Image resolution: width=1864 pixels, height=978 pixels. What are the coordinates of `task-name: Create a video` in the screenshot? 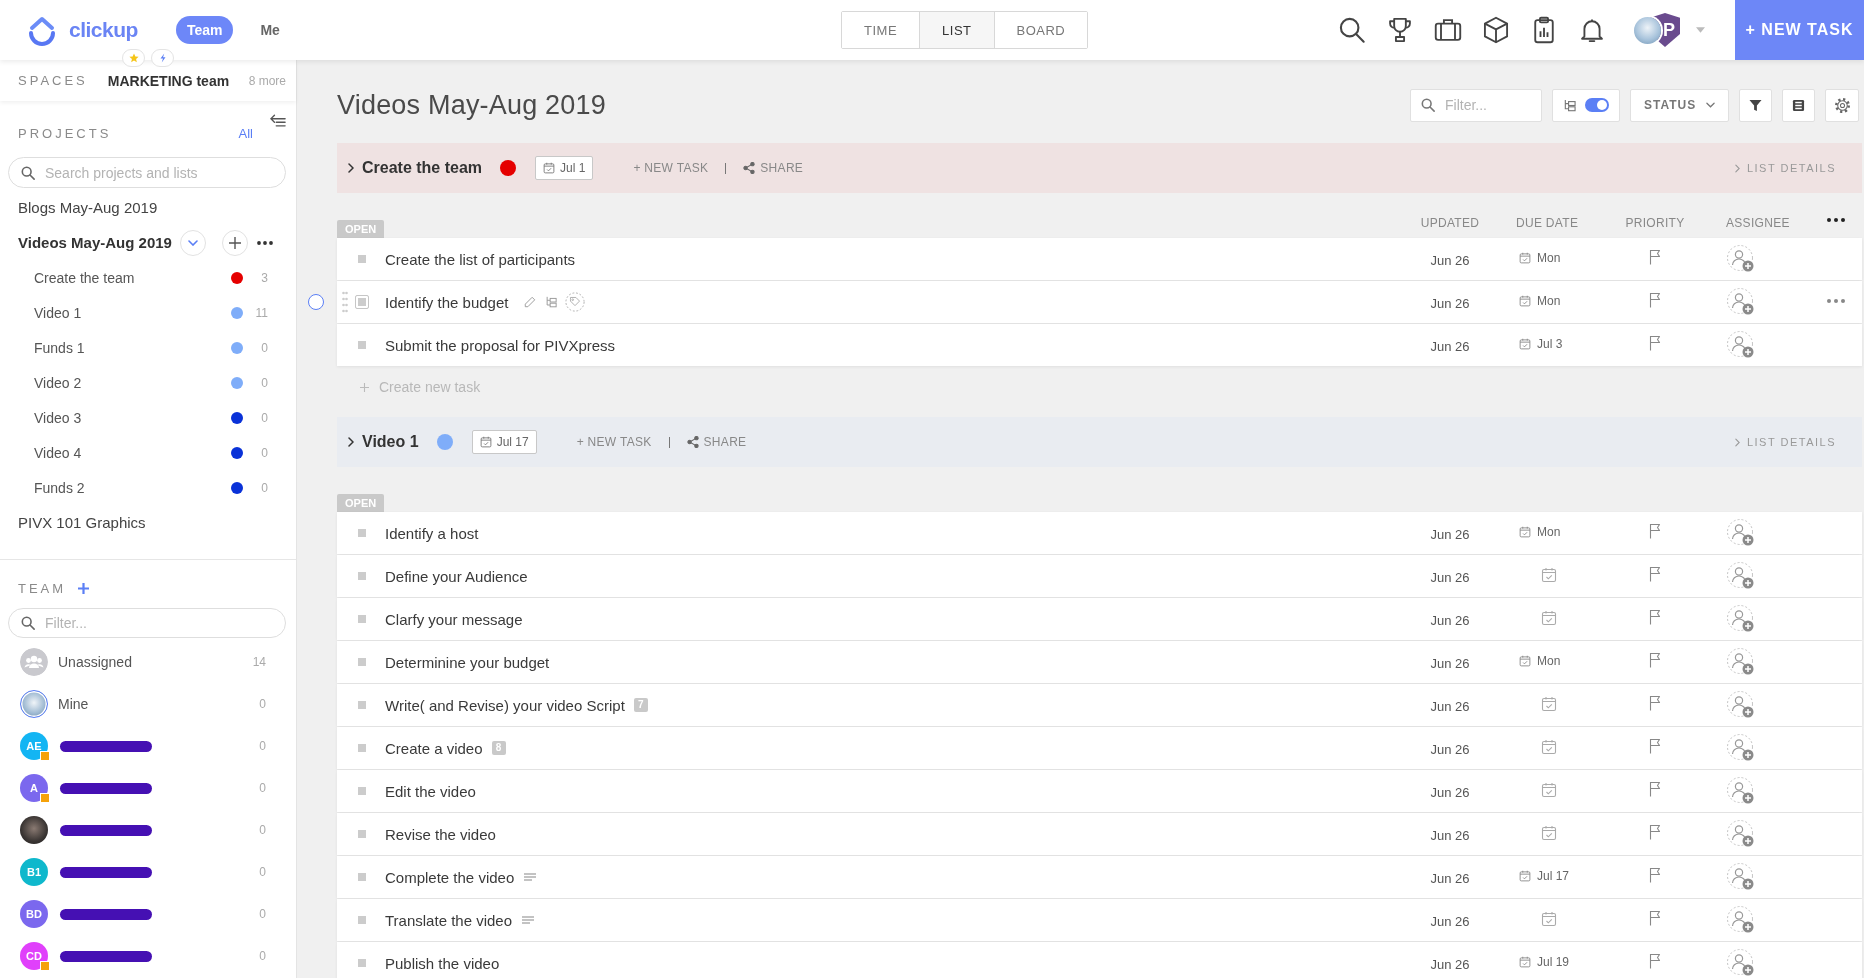 It's located at (434, 748).